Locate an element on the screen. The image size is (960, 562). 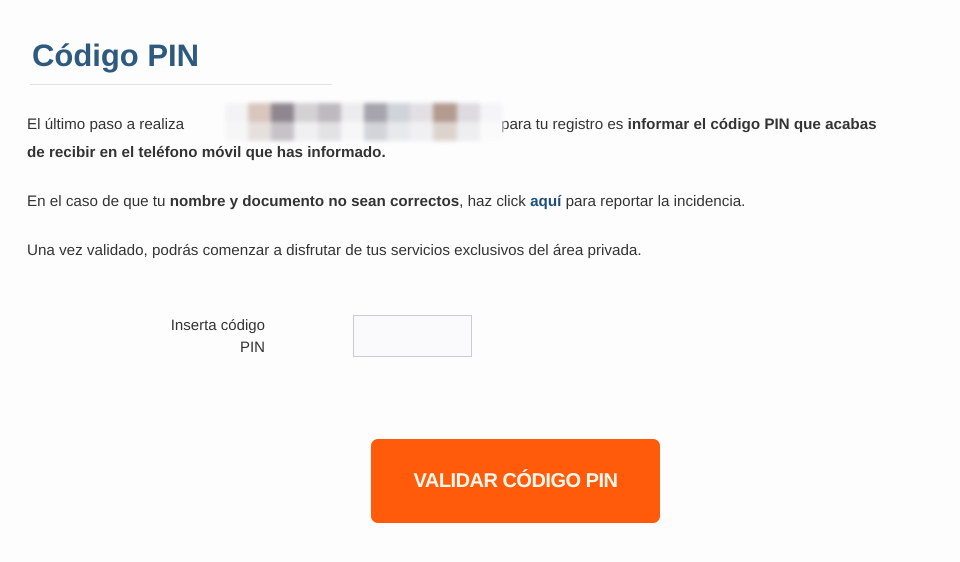
report-link: aquí is located at coordinates (546, 201).